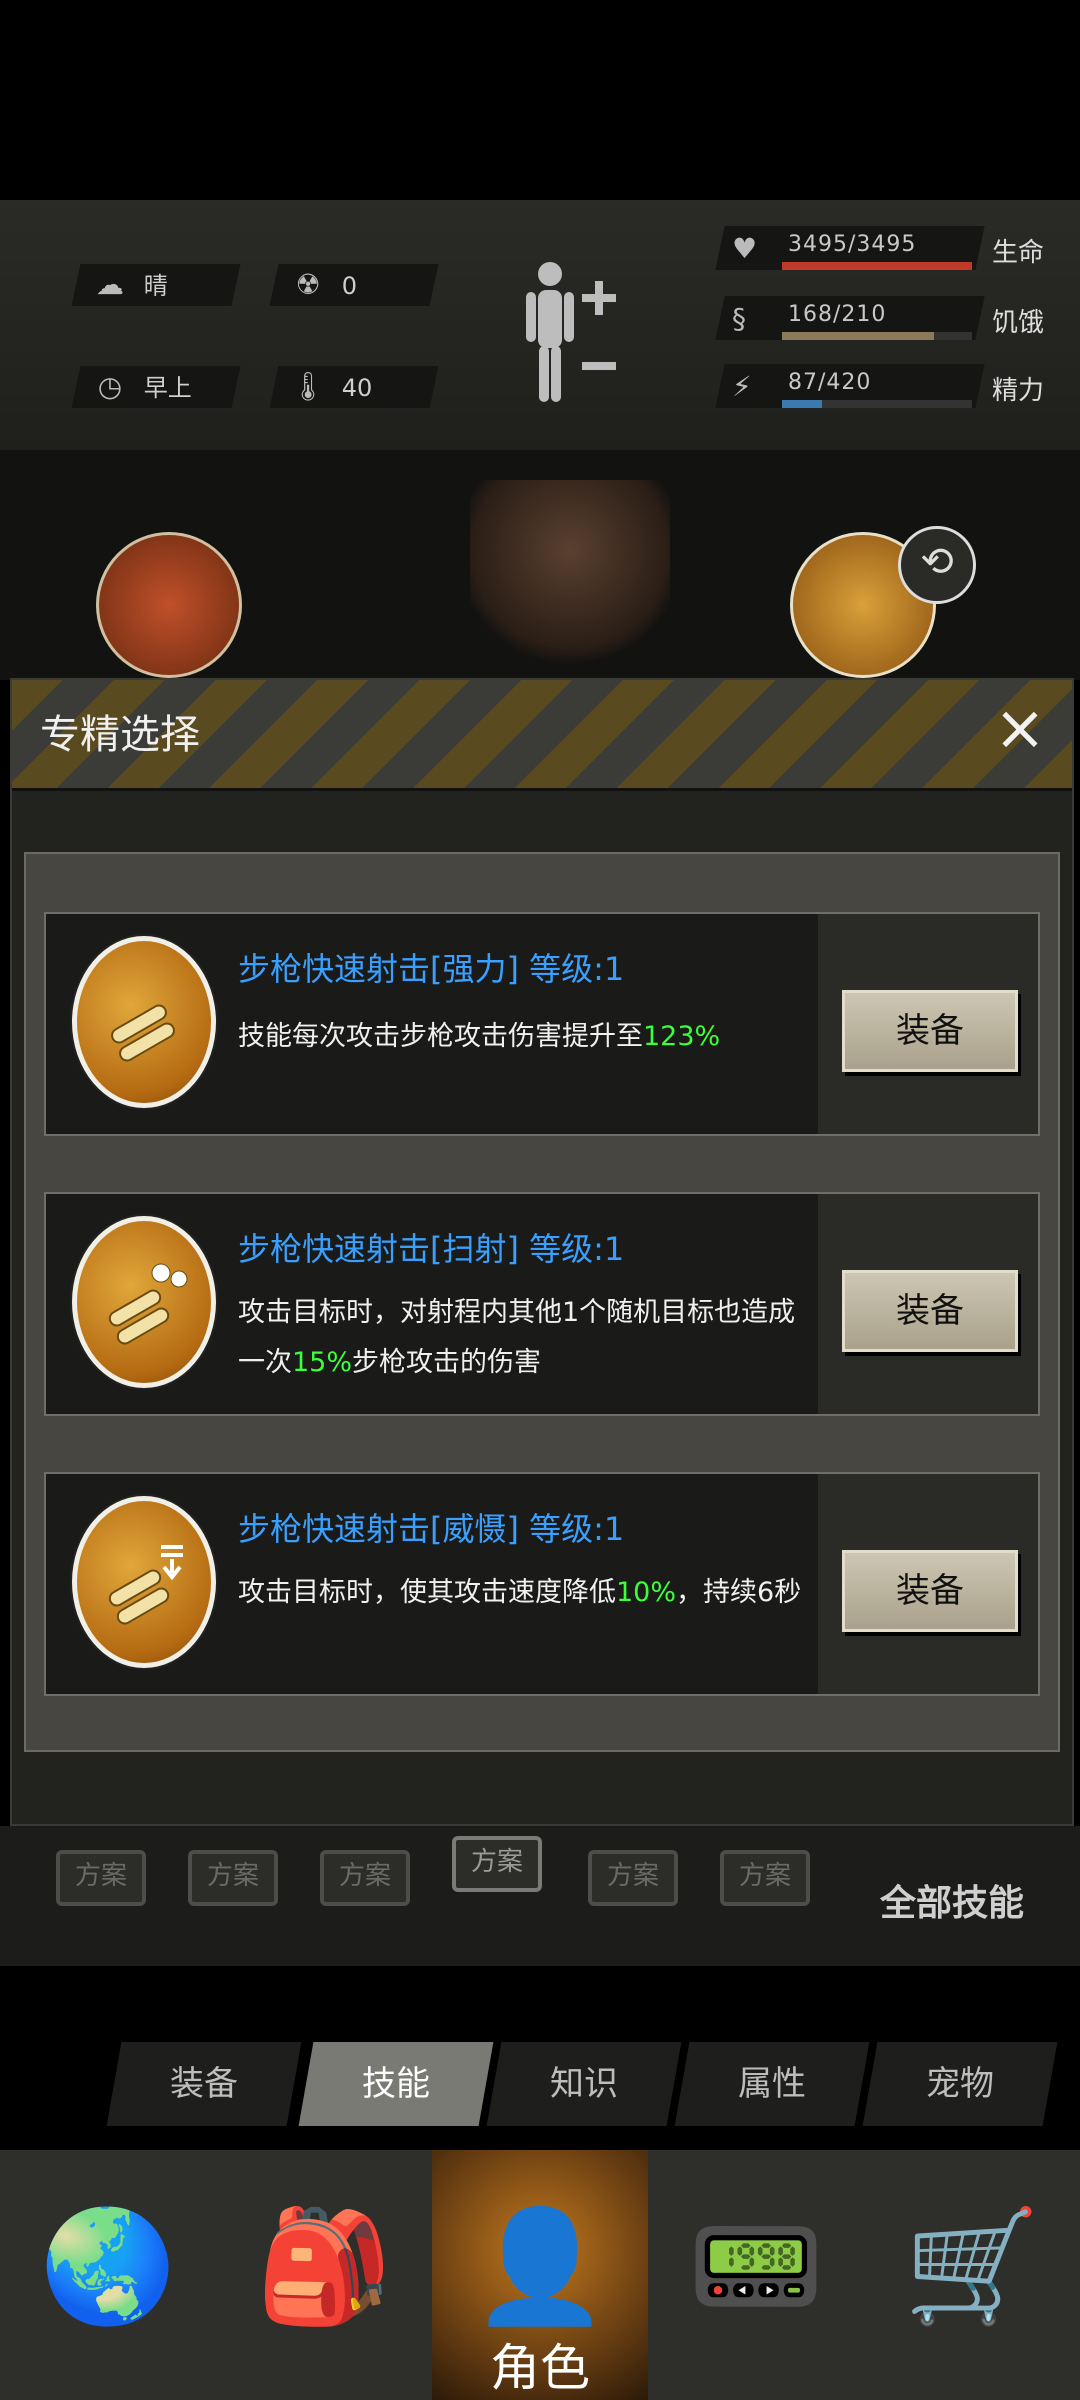  I want to click on cloud-sun-icon: ☁, so click(110, 284).